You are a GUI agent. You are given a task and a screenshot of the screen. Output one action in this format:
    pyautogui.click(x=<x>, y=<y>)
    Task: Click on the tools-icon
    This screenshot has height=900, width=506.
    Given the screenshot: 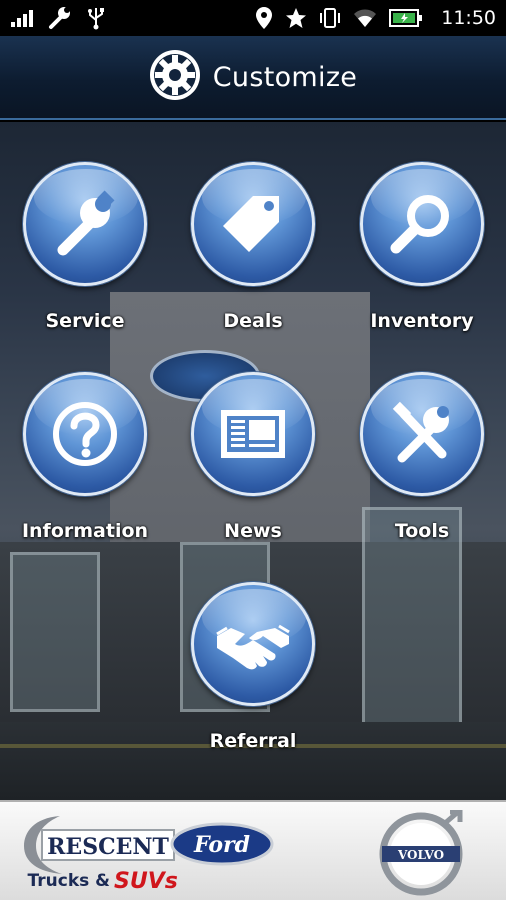 What is the action you would take?
    pyautogui.click(x=420, y=432)
    